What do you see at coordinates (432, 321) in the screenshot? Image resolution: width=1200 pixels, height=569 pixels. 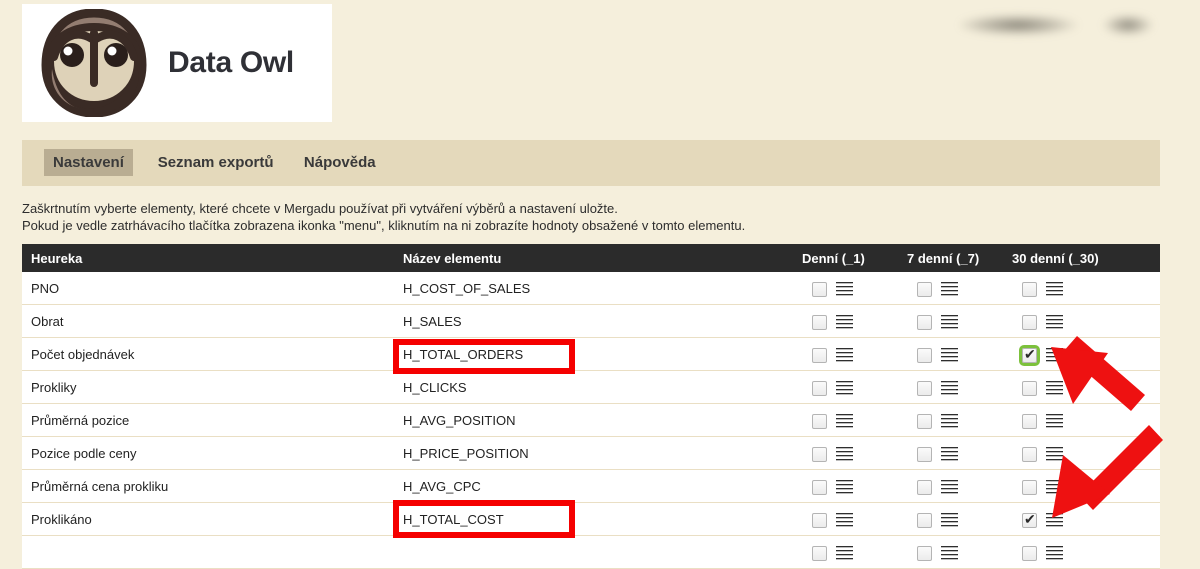 I see `row-element-name: H_SALES` at bounding box center [432, 321].